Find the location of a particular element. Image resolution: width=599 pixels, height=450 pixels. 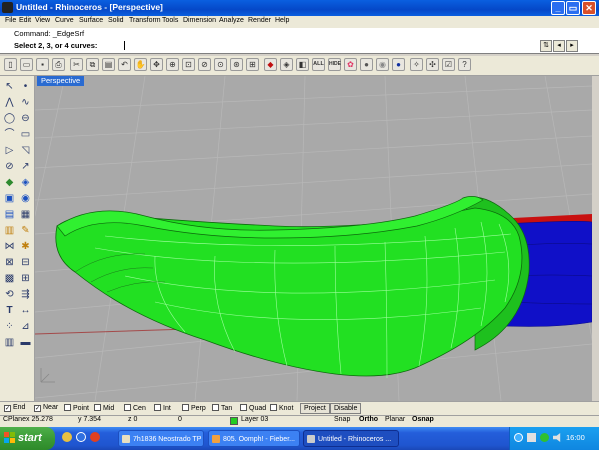

menu-analyze: Analyze is located at coordinates (231, 20).